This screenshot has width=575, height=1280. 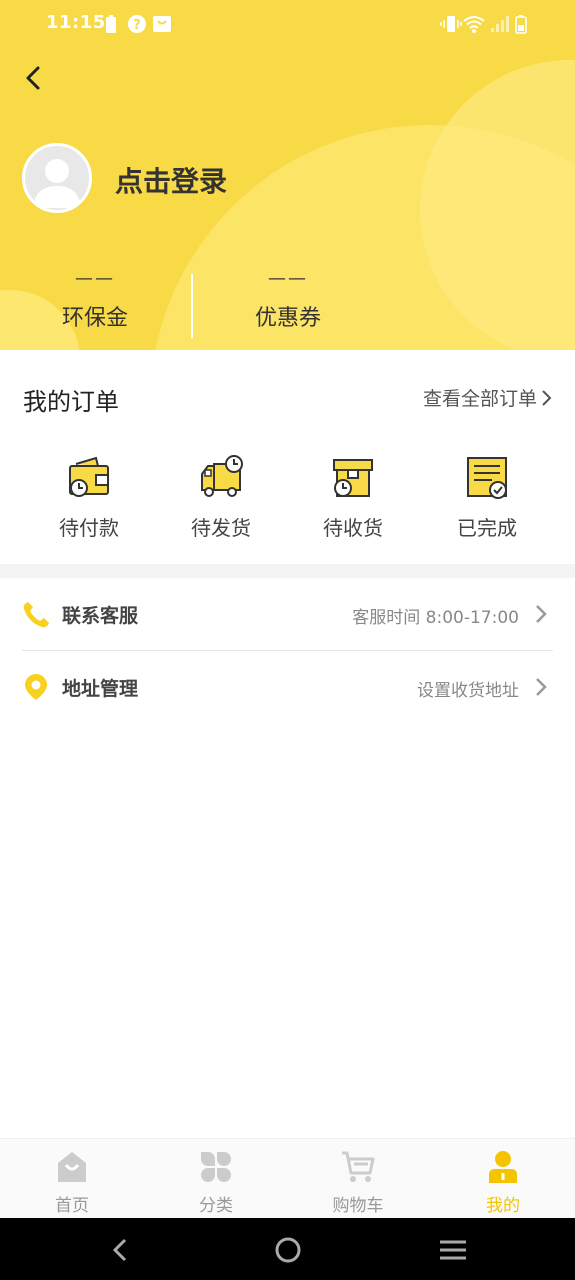 I want to click on system-nav-bar, so click(x=287, y=1249).